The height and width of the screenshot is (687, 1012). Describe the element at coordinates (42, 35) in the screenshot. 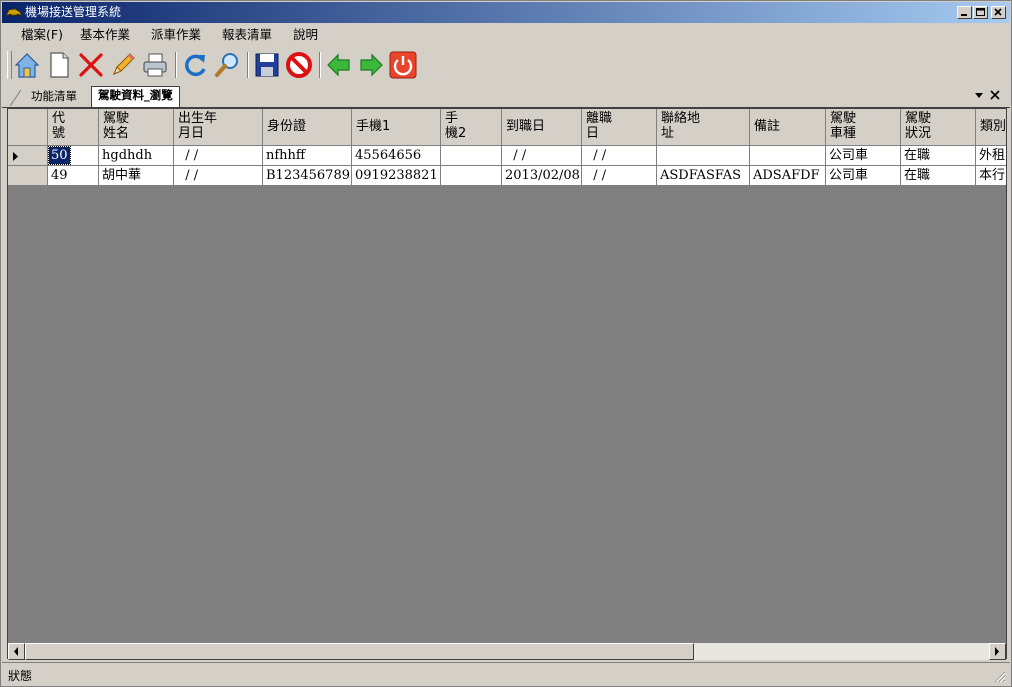

I see `menu-file: 檔案(F)` at that location.